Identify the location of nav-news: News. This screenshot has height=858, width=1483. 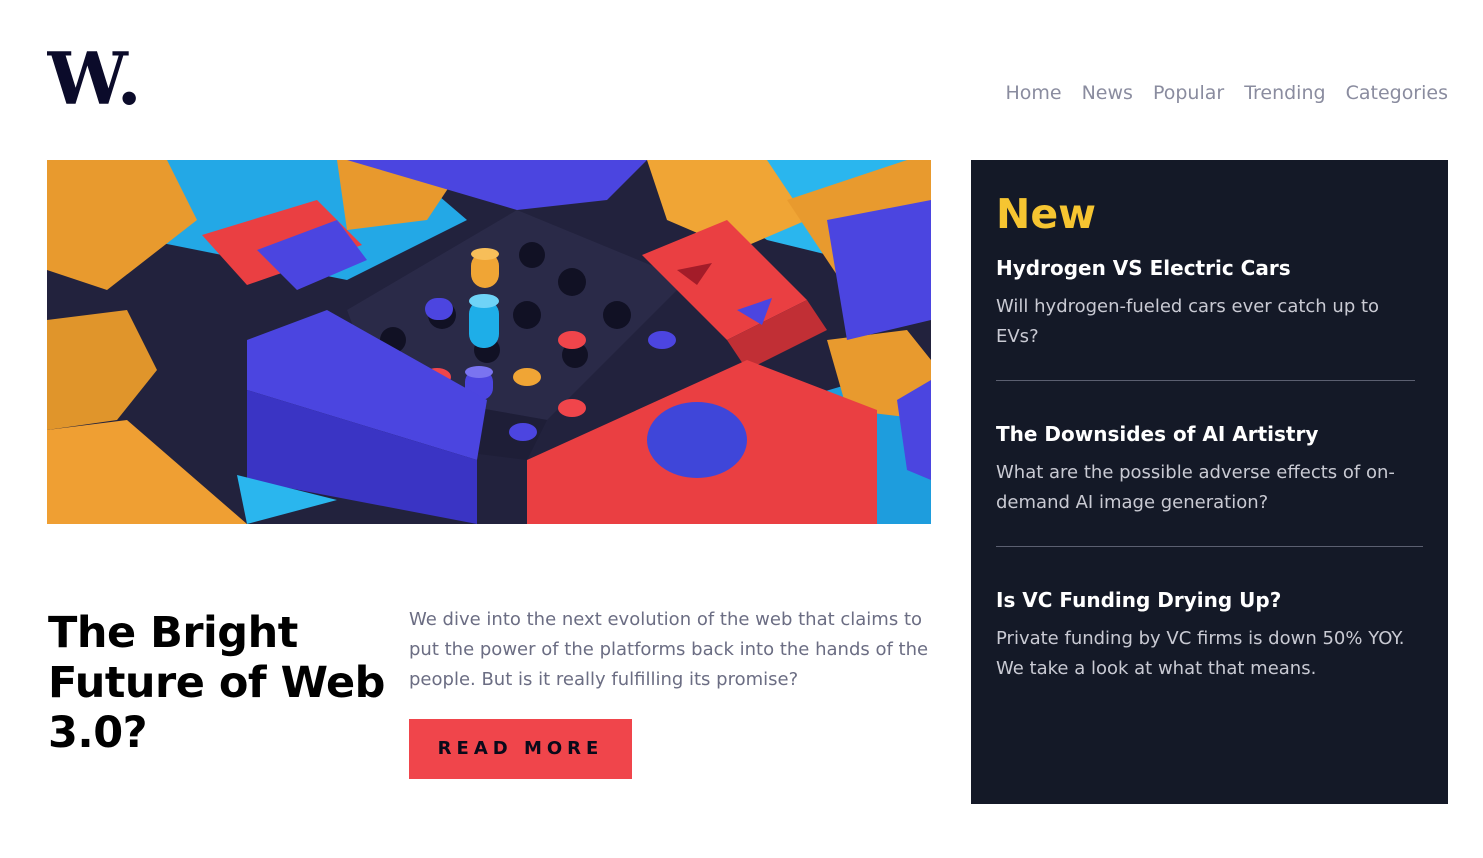
(1107, 93).